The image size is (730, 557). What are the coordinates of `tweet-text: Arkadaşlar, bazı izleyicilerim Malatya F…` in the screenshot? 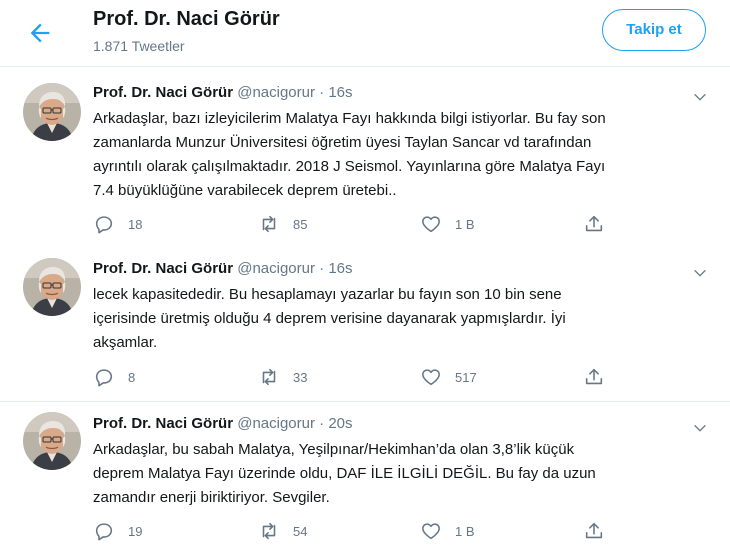 It's located at (349, 154).